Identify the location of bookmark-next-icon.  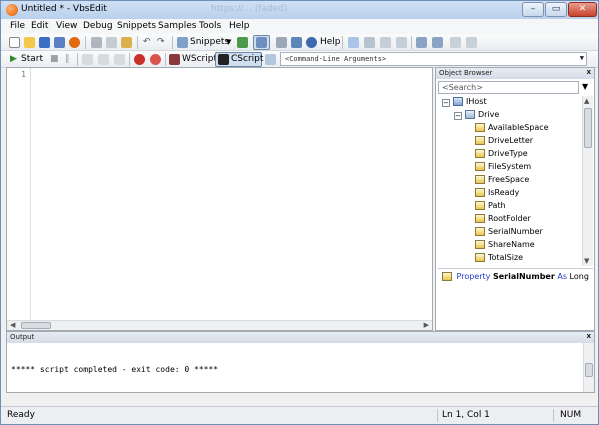
(401, 42).